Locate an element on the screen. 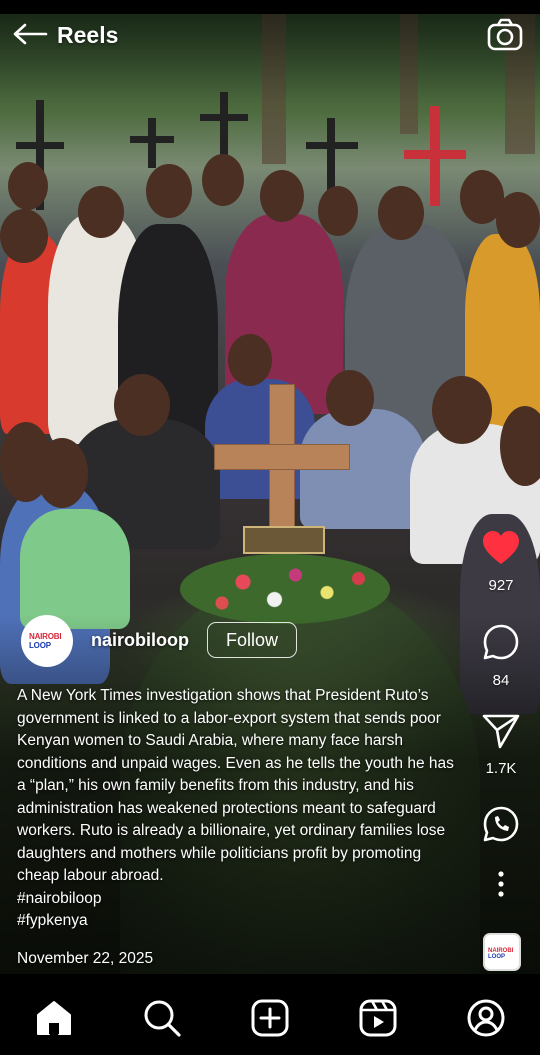 The image size is (540, 1055). comment-action: 84 is located at coordinates (501, 656).